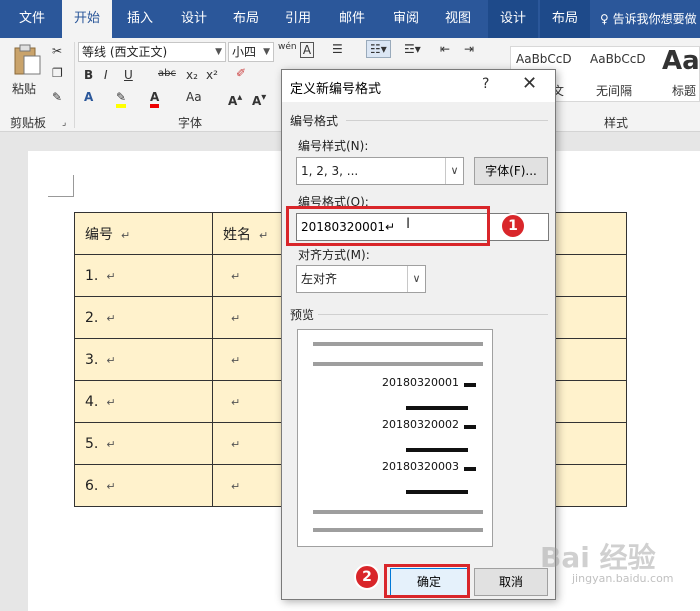 This screenshot has height=611, width=700. Describe the element at coordinates (74, 85) in the screenshot. I see `group-separator` at that location.